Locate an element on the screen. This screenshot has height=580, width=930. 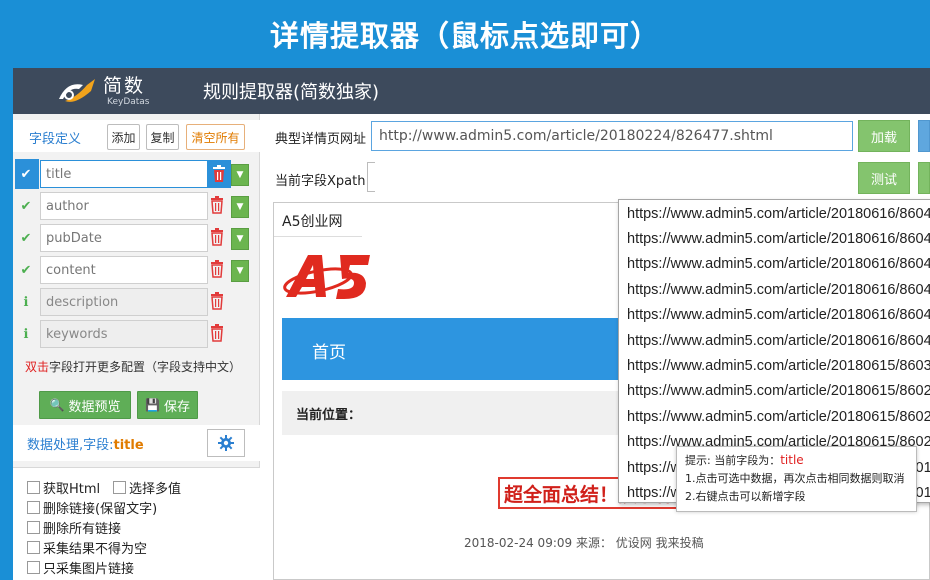
option-label: 只采集图片链接 is located at coordinates (89, 569).